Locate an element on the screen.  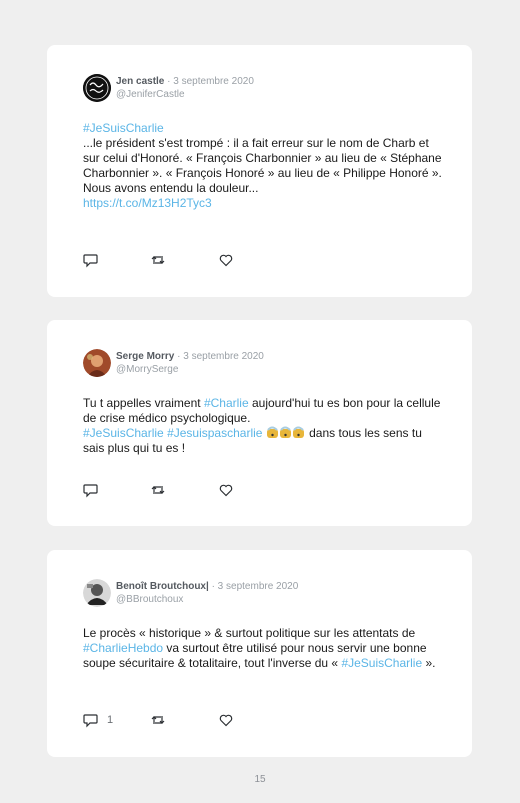
author-handle: @MorrySerge is located at coordinates (147, 369).